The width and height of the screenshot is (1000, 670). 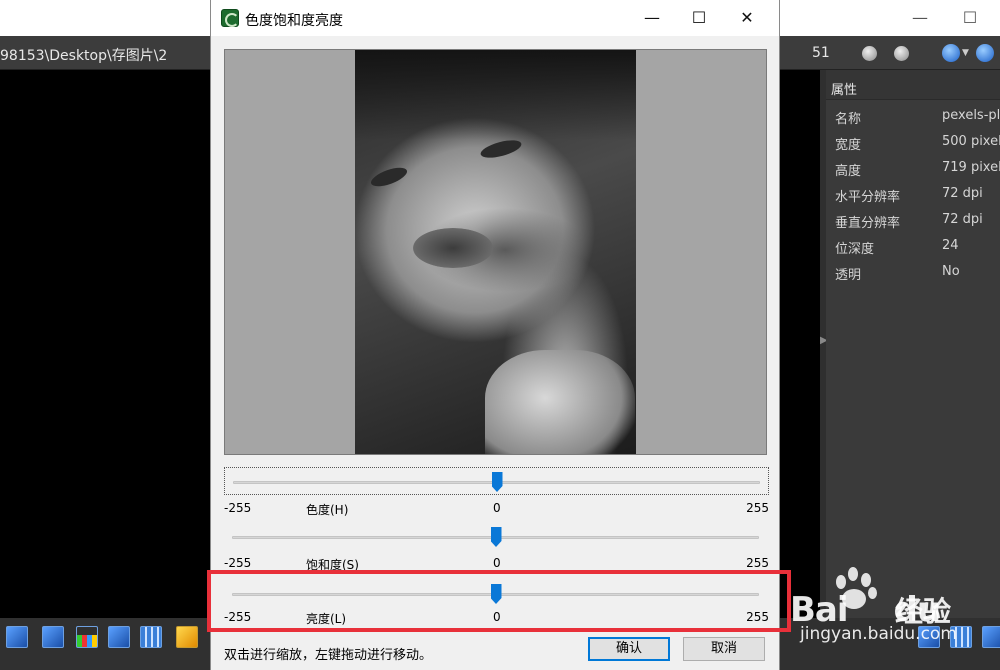 I want to click on app-minimize-button: —, so click(x=920, y=18).